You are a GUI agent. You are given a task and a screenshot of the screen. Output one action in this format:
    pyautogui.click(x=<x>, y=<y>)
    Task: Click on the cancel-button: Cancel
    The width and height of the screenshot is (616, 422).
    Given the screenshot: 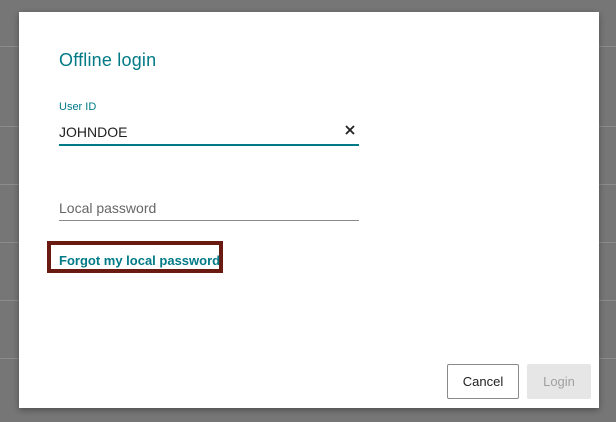 What is the action you would take?
    pyautogui.click(x=483, y=381)
    